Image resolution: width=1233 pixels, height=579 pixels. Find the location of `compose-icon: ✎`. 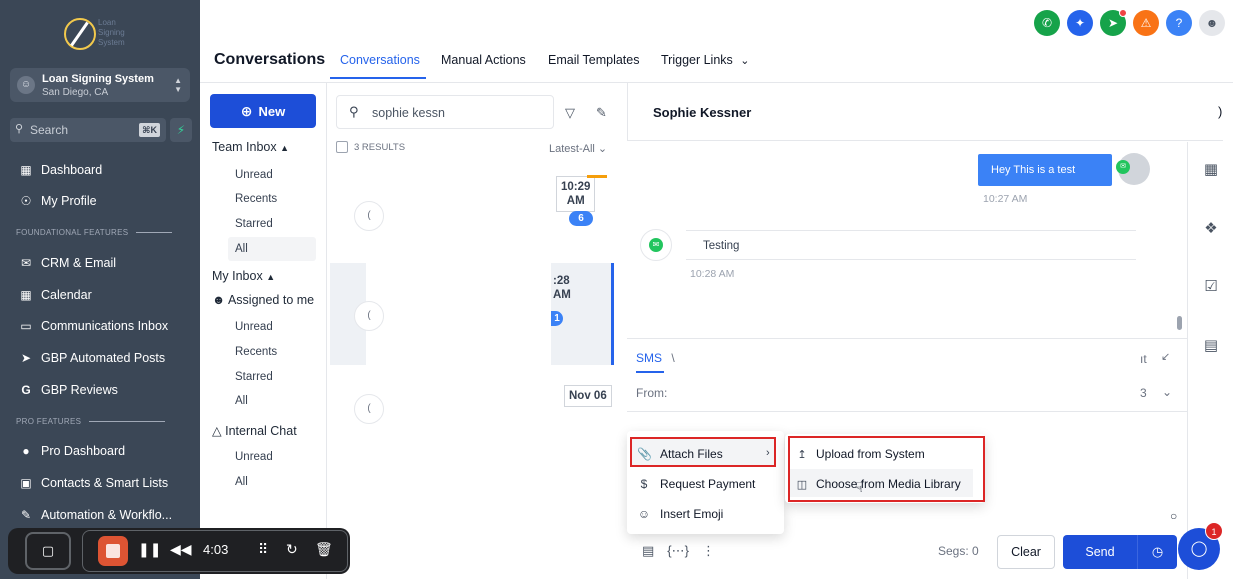

compose-icon: ✎ is located at coordinates (601, 113).